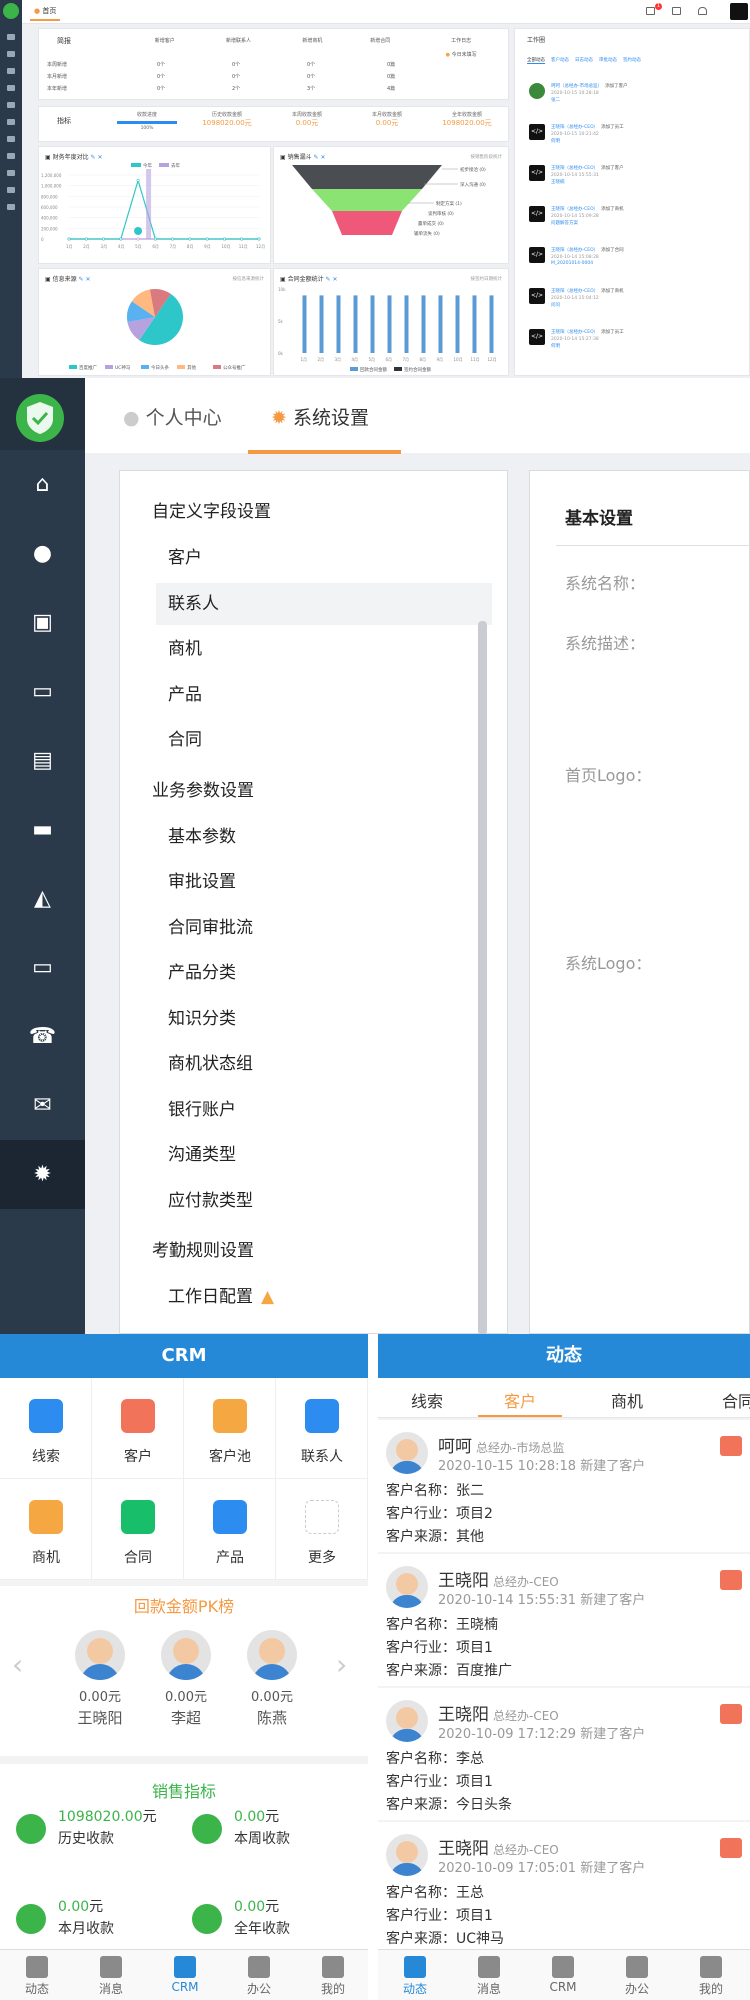 The width and height of the screenshot is (750, 2000). I want to click on menu-item: 基本参数, so click(202, 834).